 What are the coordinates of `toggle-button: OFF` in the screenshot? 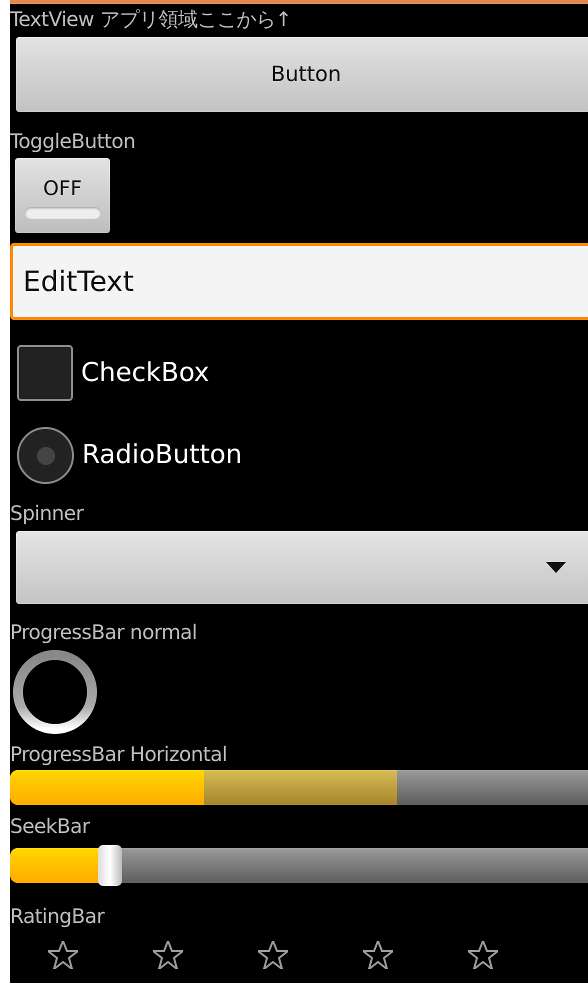 It's located at (62, 195).